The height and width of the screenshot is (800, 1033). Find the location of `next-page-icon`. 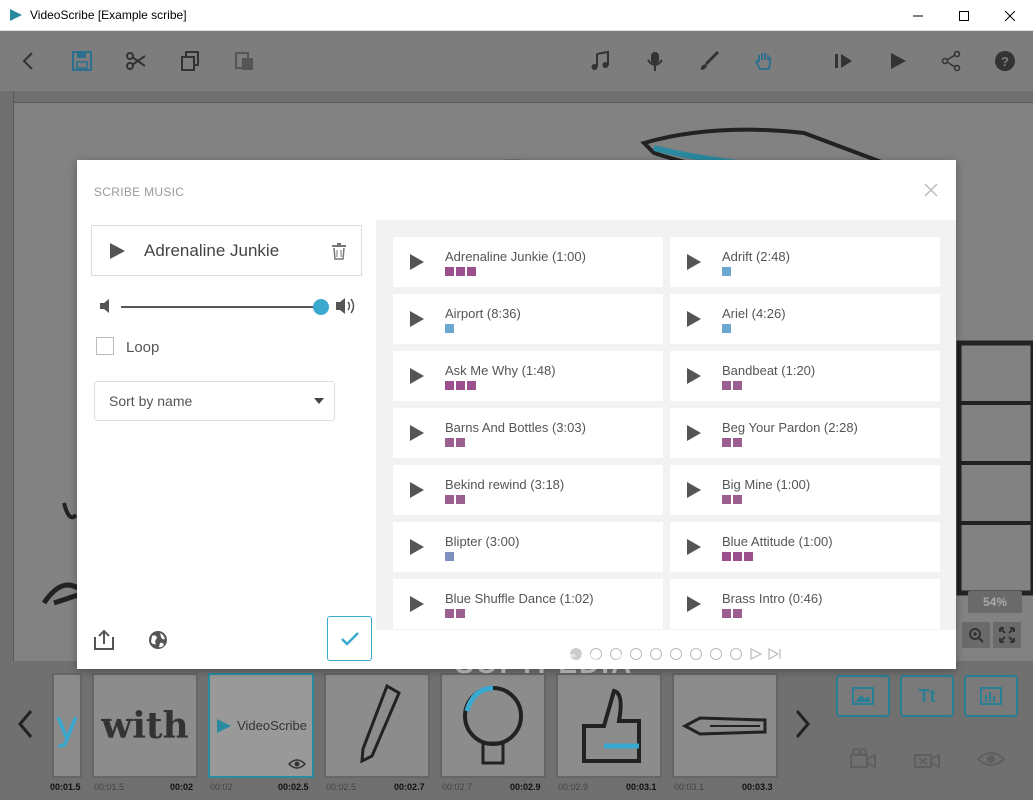

next-page-icon is located at coordinates (756, 654).